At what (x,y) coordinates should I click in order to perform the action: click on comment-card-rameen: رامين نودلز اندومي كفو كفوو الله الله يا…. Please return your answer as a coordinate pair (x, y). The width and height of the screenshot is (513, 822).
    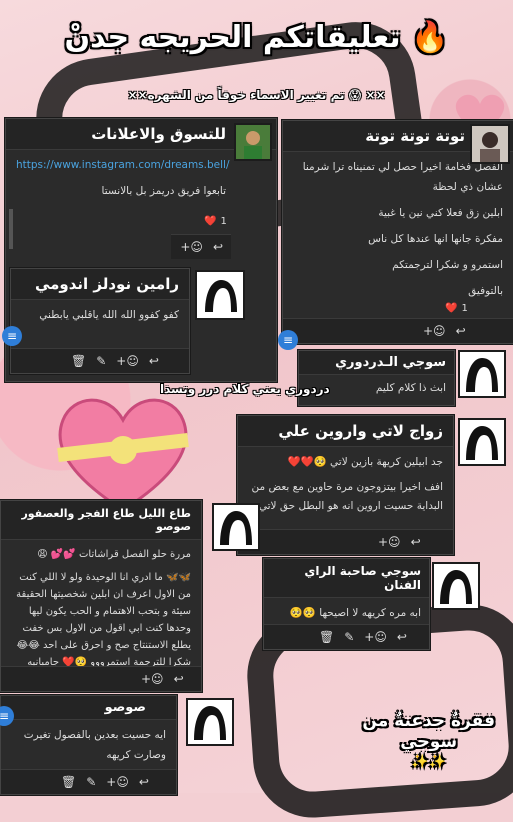
    Looking at the image, I should click on (100, 321).